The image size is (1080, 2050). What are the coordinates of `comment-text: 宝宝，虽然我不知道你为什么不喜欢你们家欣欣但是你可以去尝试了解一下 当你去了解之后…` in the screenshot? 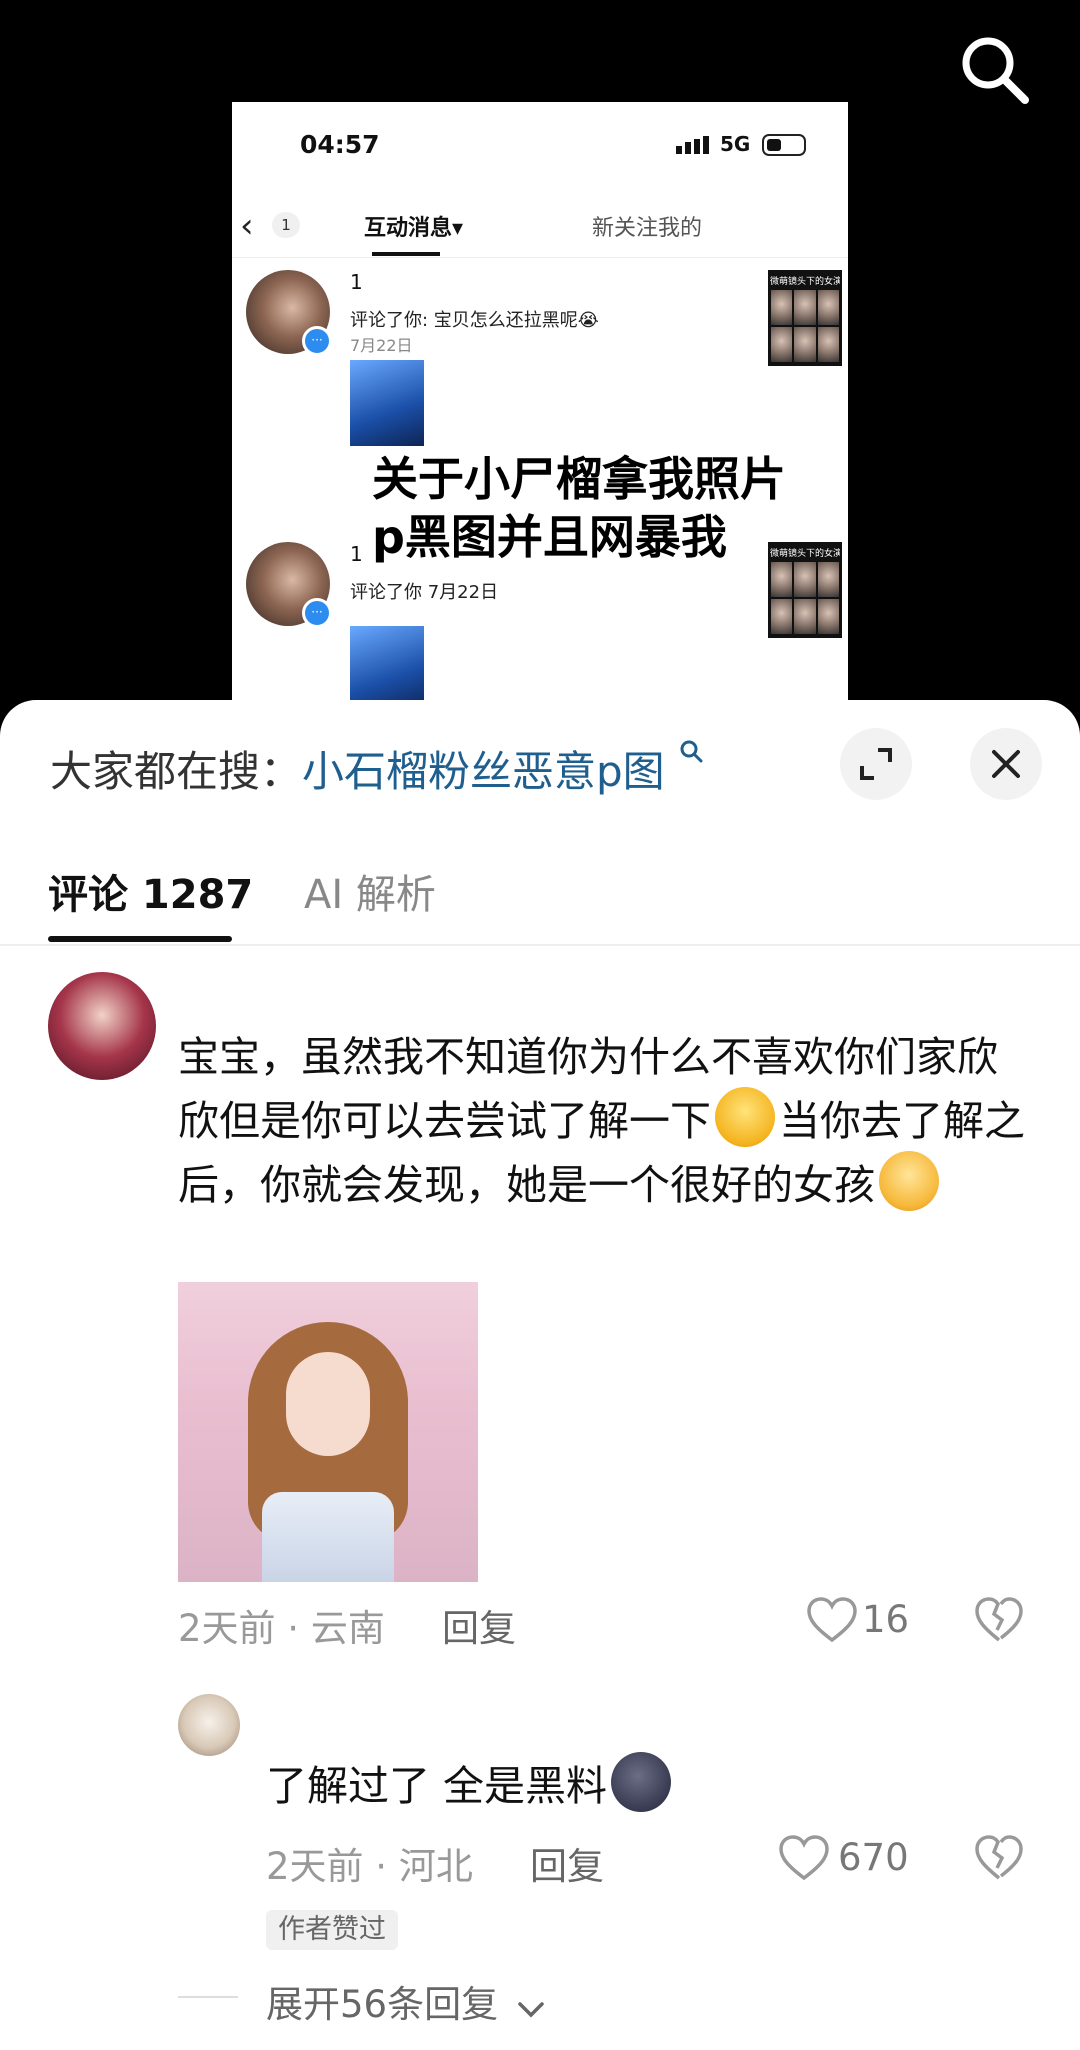 It's located at (608, 1121).